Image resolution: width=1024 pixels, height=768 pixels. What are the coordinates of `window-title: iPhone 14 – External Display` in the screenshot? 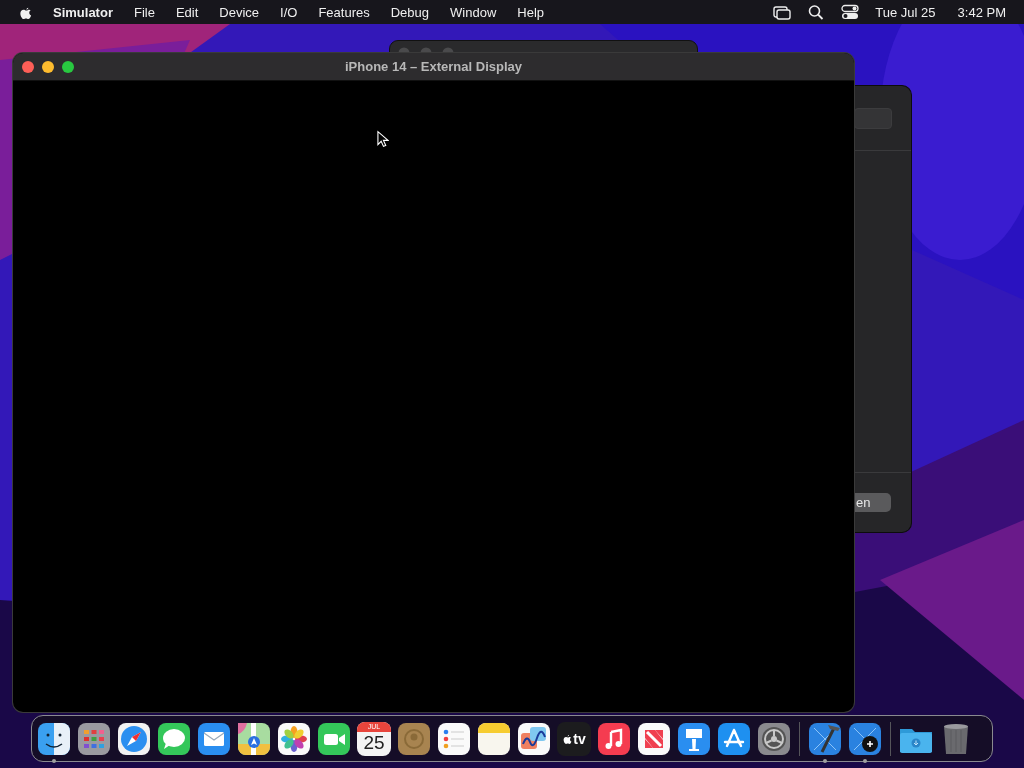 It's located at (433, 66).